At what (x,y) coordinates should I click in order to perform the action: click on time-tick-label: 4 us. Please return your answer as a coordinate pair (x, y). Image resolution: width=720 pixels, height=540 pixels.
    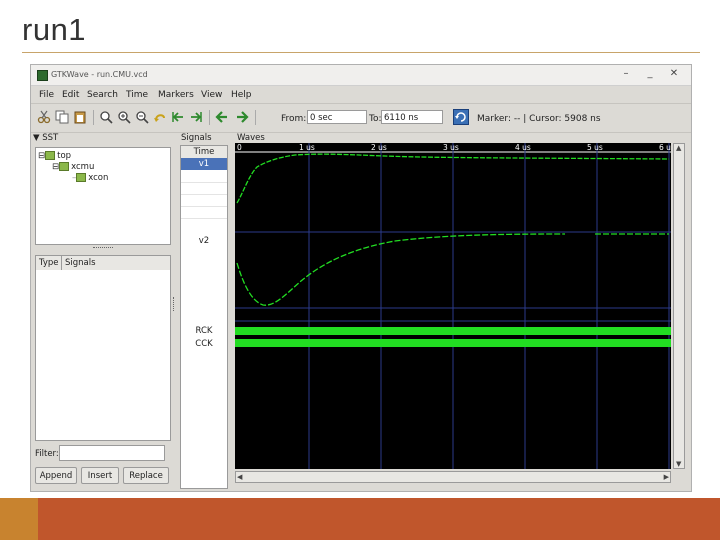
    Looking at the image, I should click on (523, 147).